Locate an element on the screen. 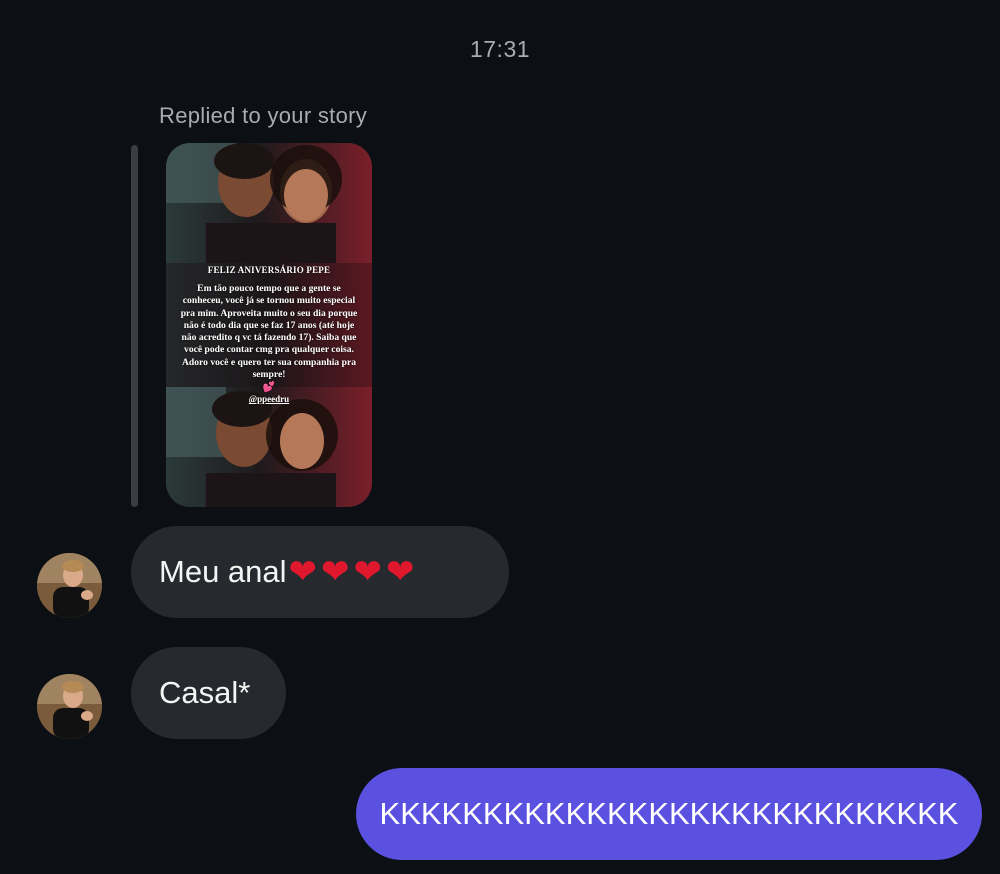 The height and width of the screenshot is (874, 1000). story-title: FELIZ ANIVERSÁRIO PEPE is located at coordinates (269, 270).